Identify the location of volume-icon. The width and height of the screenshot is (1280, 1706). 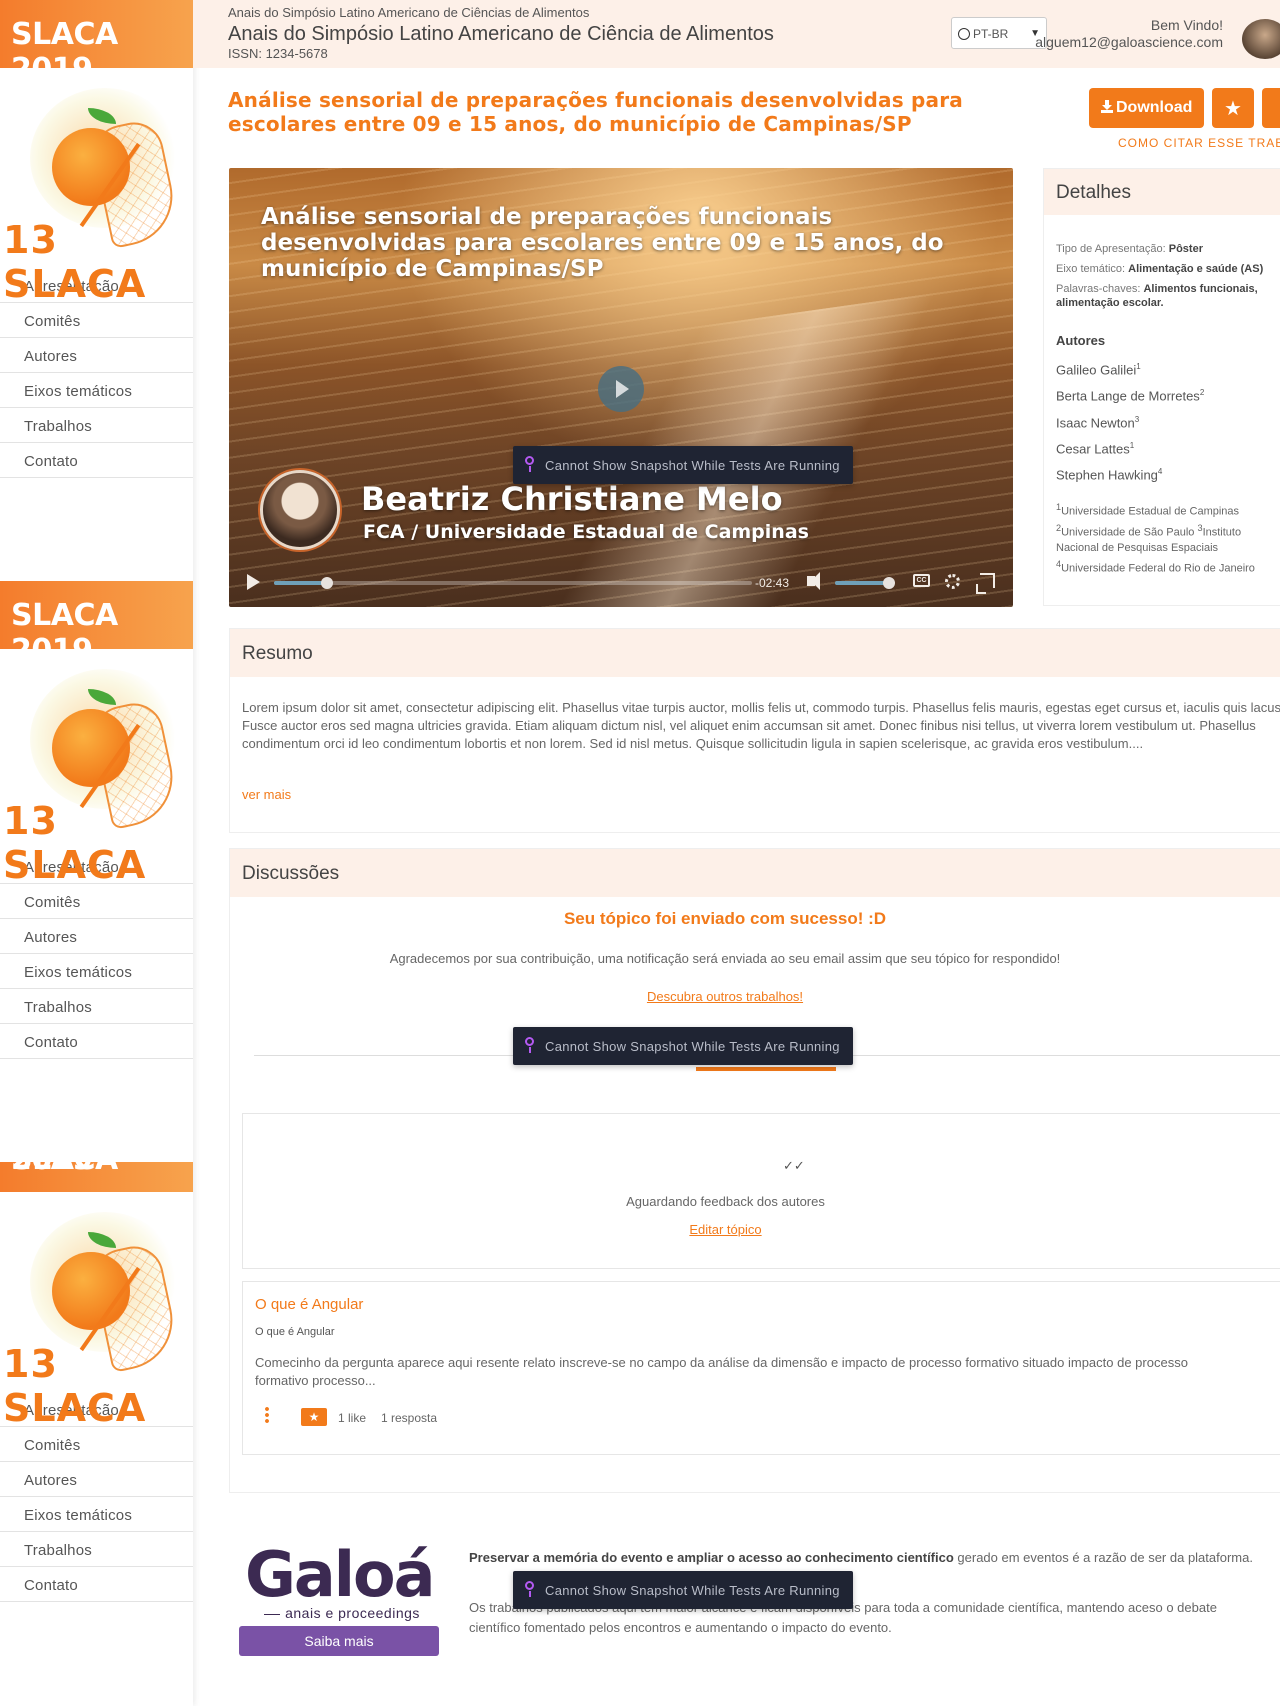
(813, 581).